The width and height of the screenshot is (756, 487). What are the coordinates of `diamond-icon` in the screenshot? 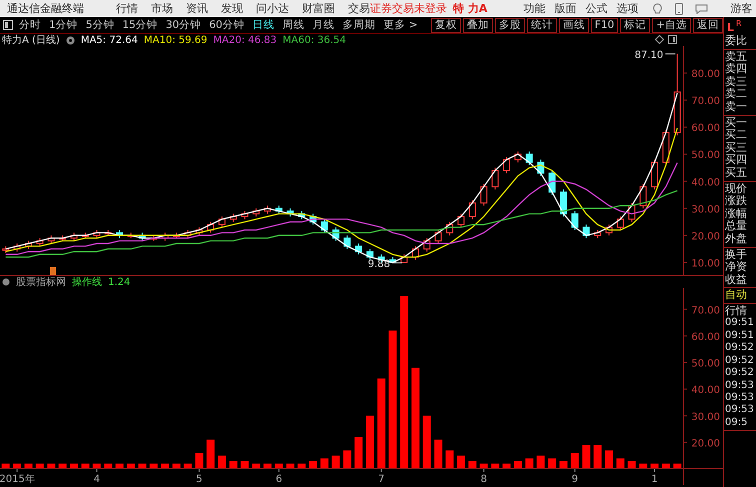 It's located at (659, 39).